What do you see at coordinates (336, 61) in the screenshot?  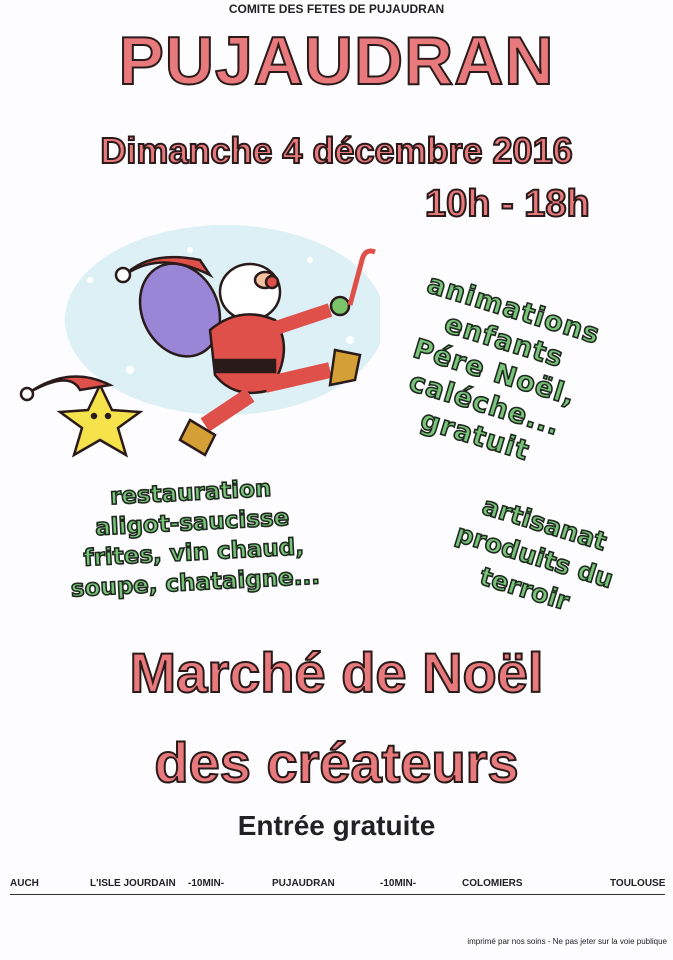 I see `town-title: PUJAUDRAN` at bounding box center [336, 61].